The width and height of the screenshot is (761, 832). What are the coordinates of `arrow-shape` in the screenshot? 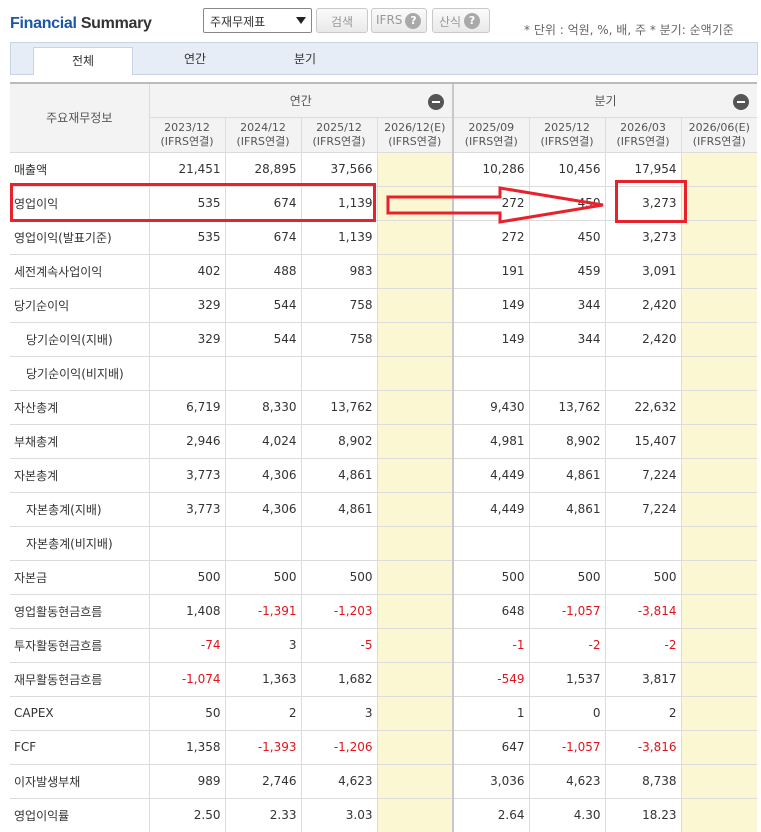 It's located at (495, 205).